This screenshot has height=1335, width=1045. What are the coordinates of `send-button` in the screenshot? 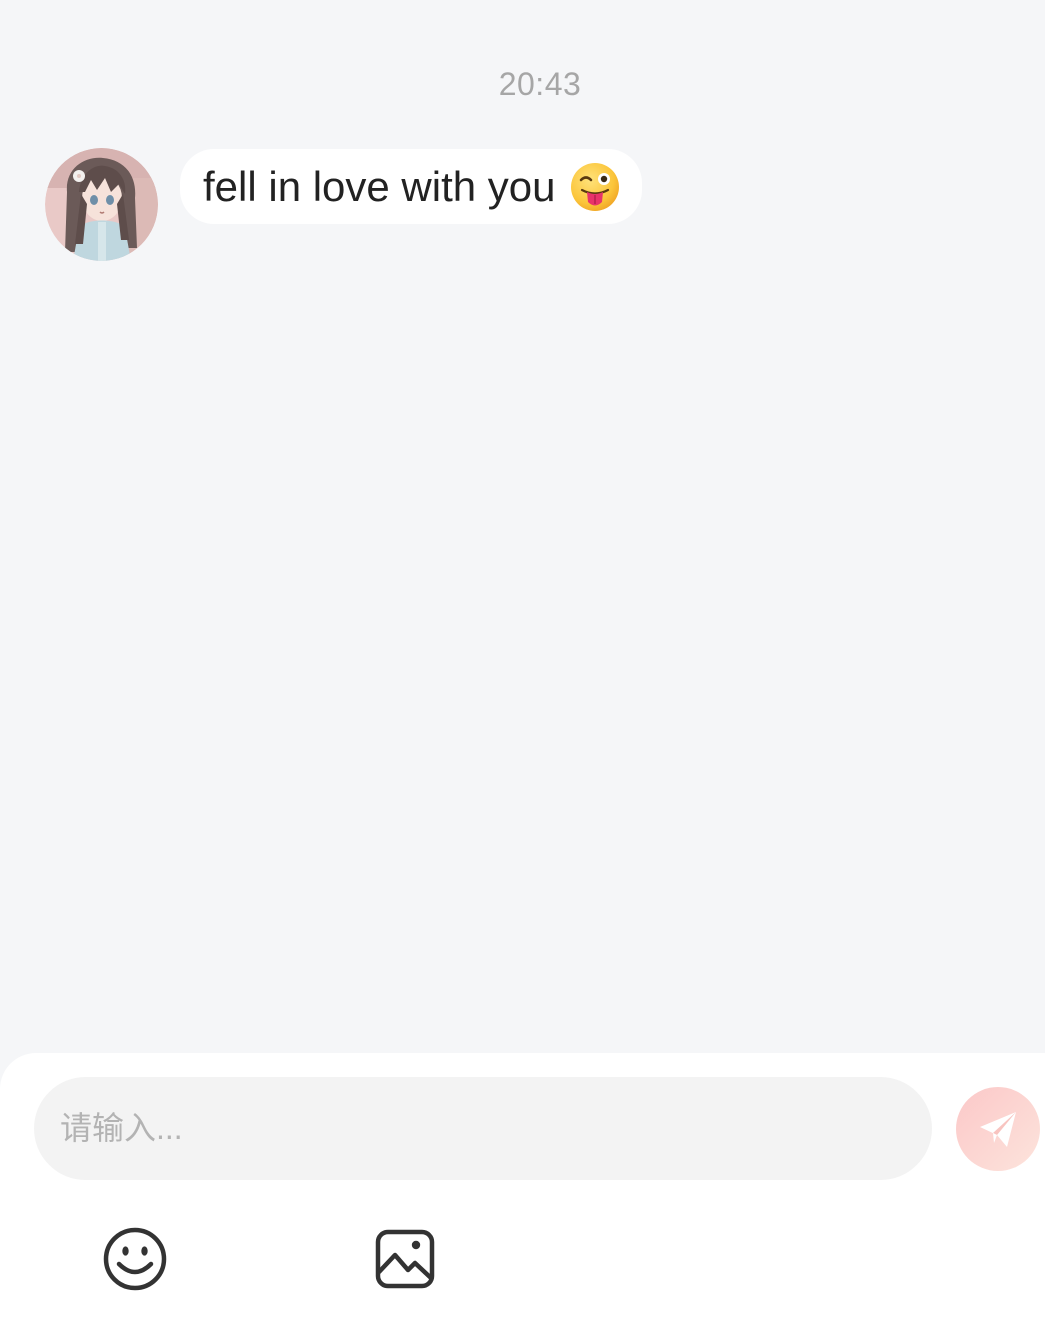 It's located at (998, 1129).